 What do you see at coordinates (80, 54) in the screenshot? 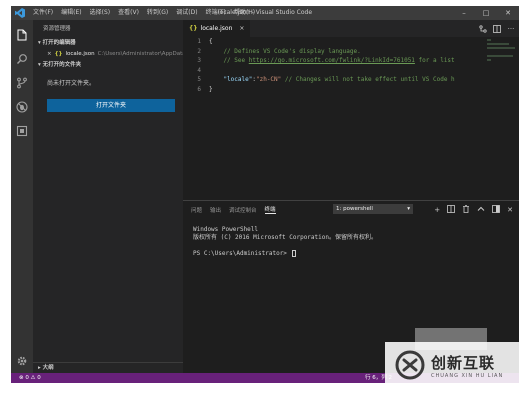
I see `open-editor-filename: locale.json` at bounding box center [80, 54].